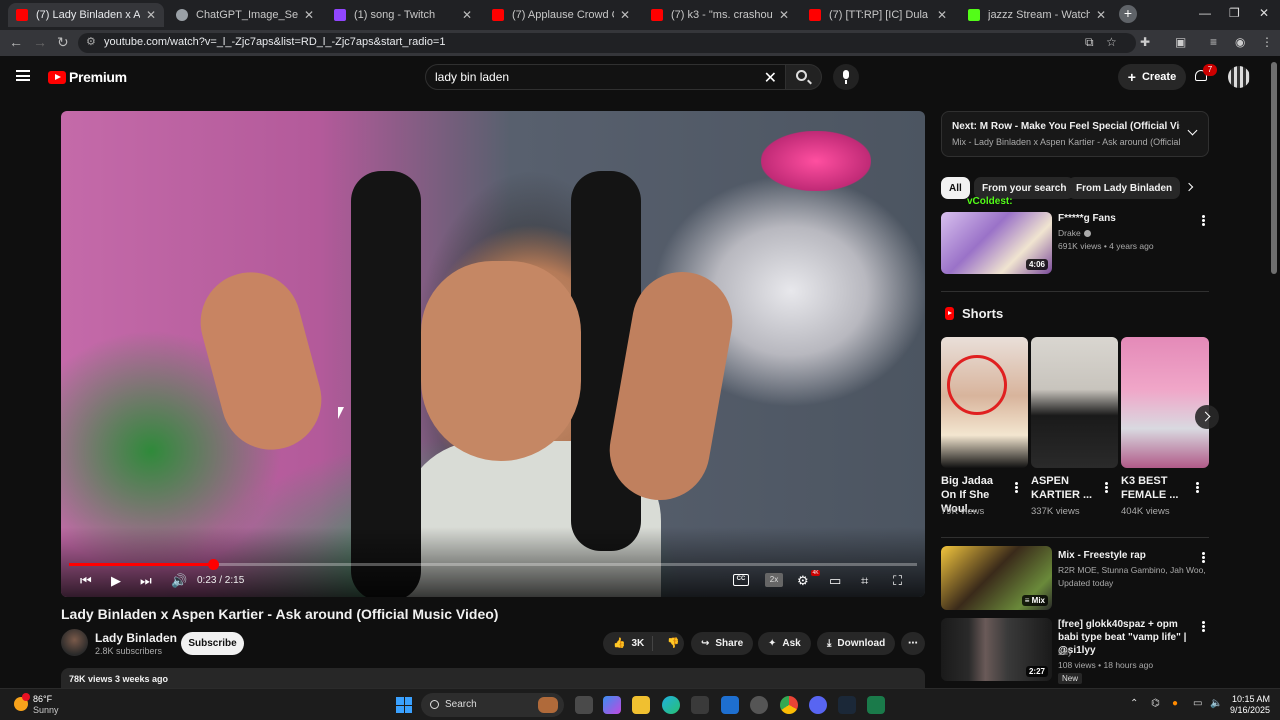 This screenshot has height=720, width=1280. What do you see at coordinates (846, 77) in the screenshot?
I see `voice-search-button` at bounding box center [846, 77].